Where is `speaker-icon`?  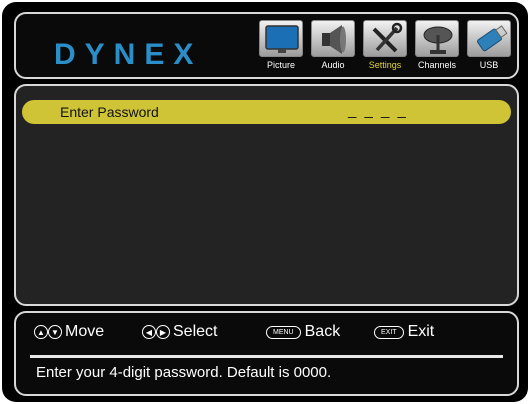
speaker-icon is located at coordinates (333, 38).